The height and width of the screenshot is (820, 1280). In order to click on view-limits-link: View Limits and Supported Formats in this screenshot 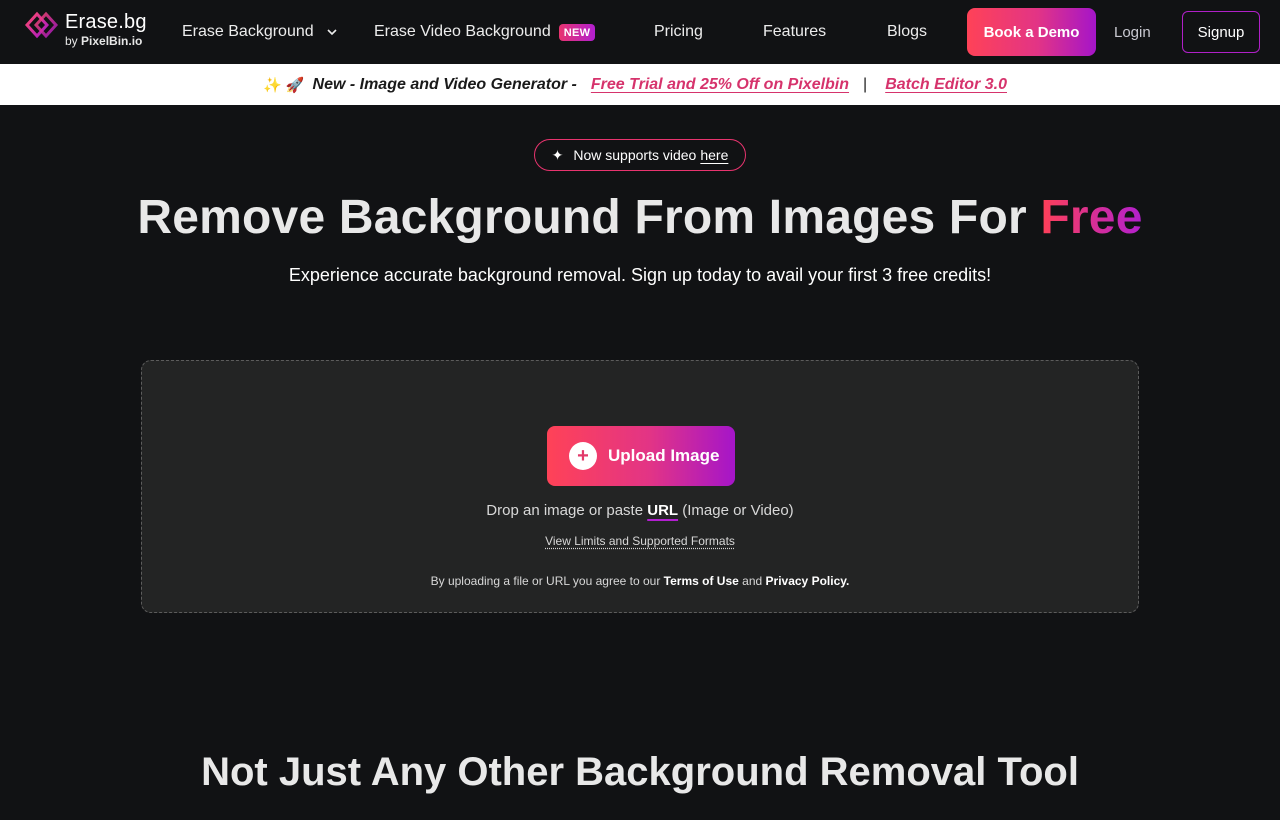, I will do `click(640, 541)`.